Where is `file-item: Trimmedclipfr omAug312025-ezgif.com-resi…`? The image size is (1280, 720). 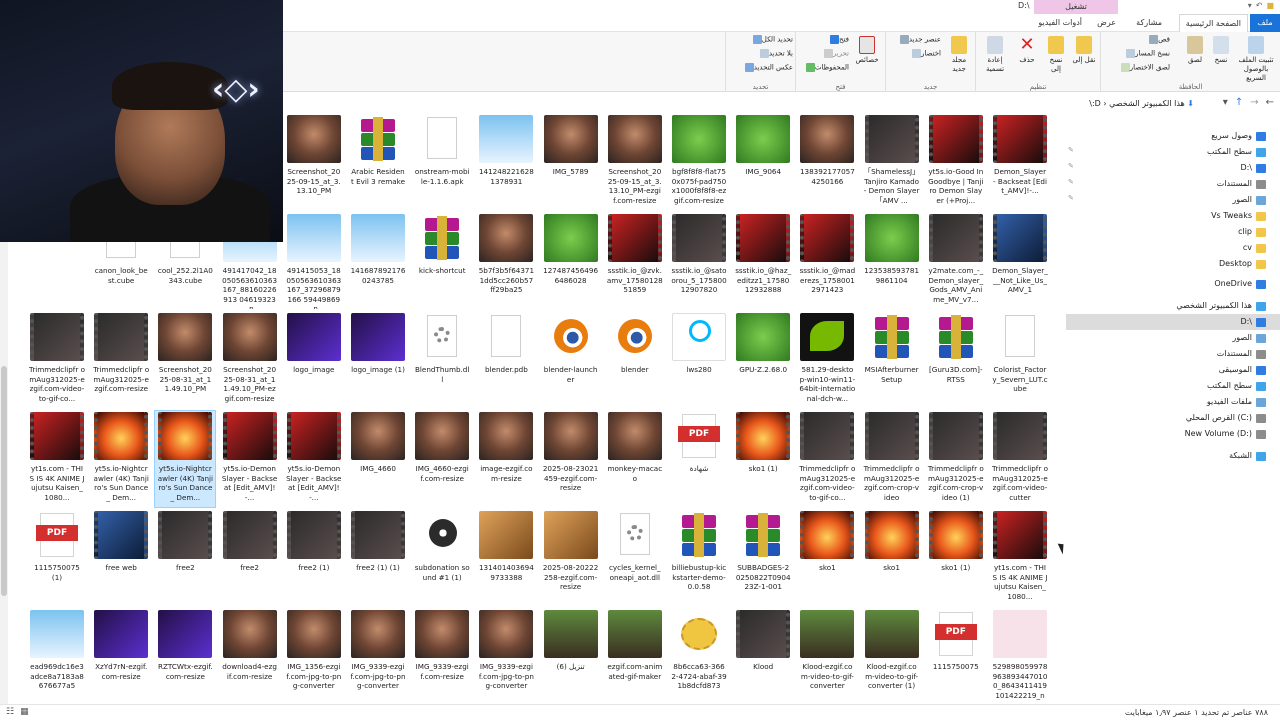
file-item: Trimmedclipfr omAug312025-ezgif.com-resi… is located at coordinates (121, 360).